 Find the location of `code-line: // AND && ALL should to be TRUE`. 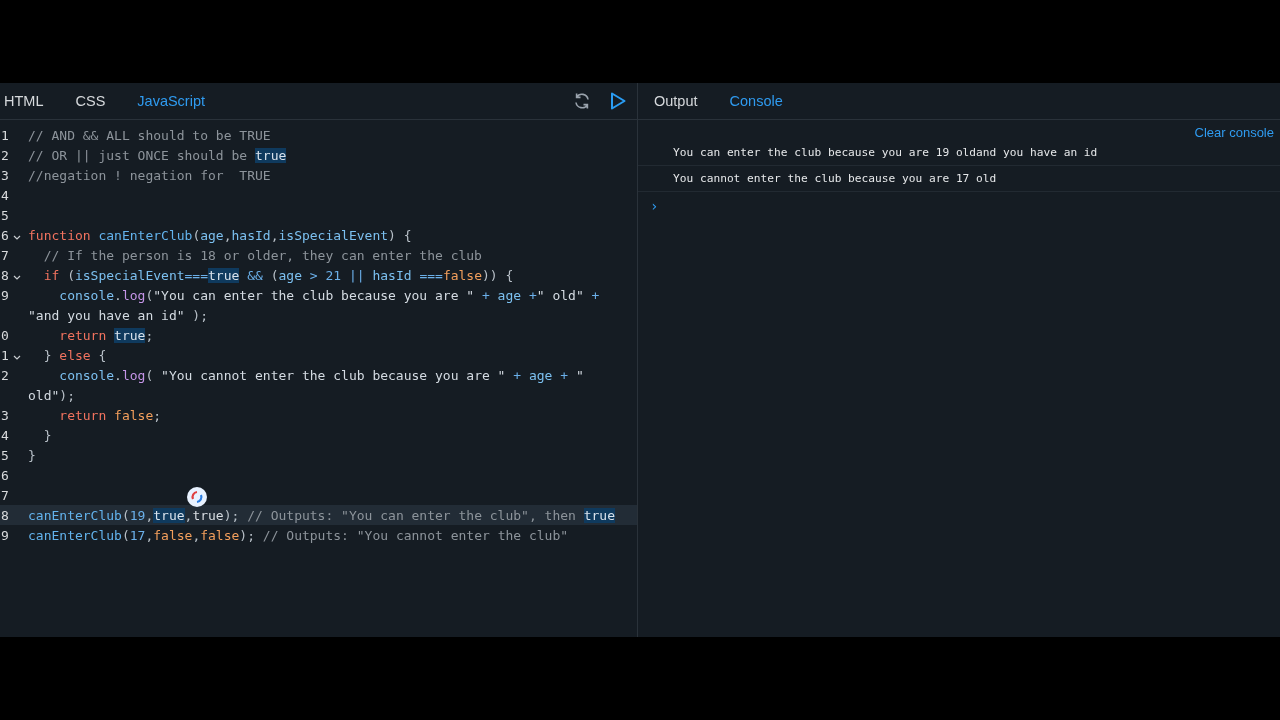

code-line: // AND && ALL should to be TRUE is located at coordinates (149, 135).